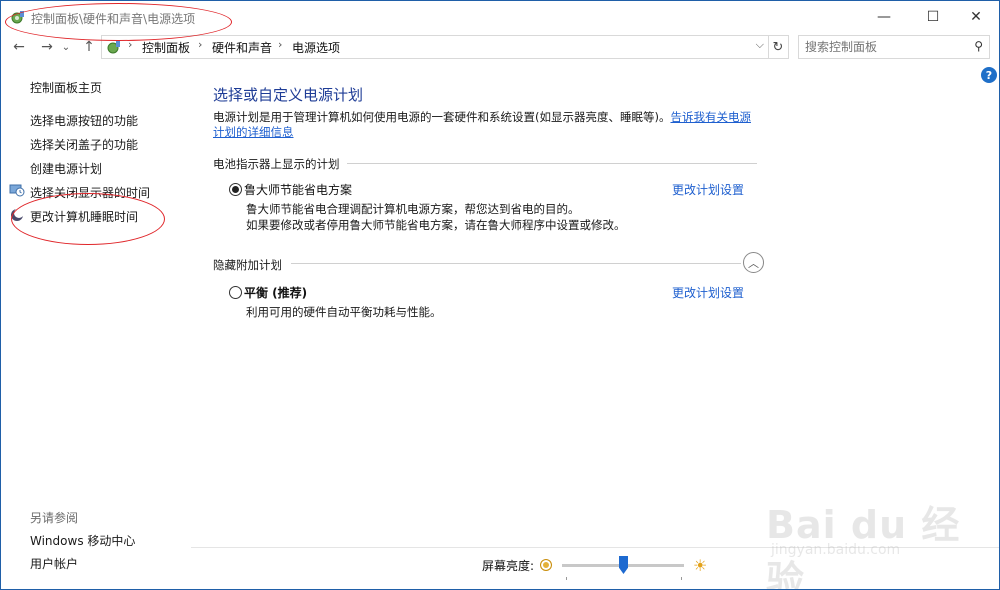  What do you see at coordinates (113, 47) in the screenshot?
I see `control-panel-icon` at bounding box center [113, 47].